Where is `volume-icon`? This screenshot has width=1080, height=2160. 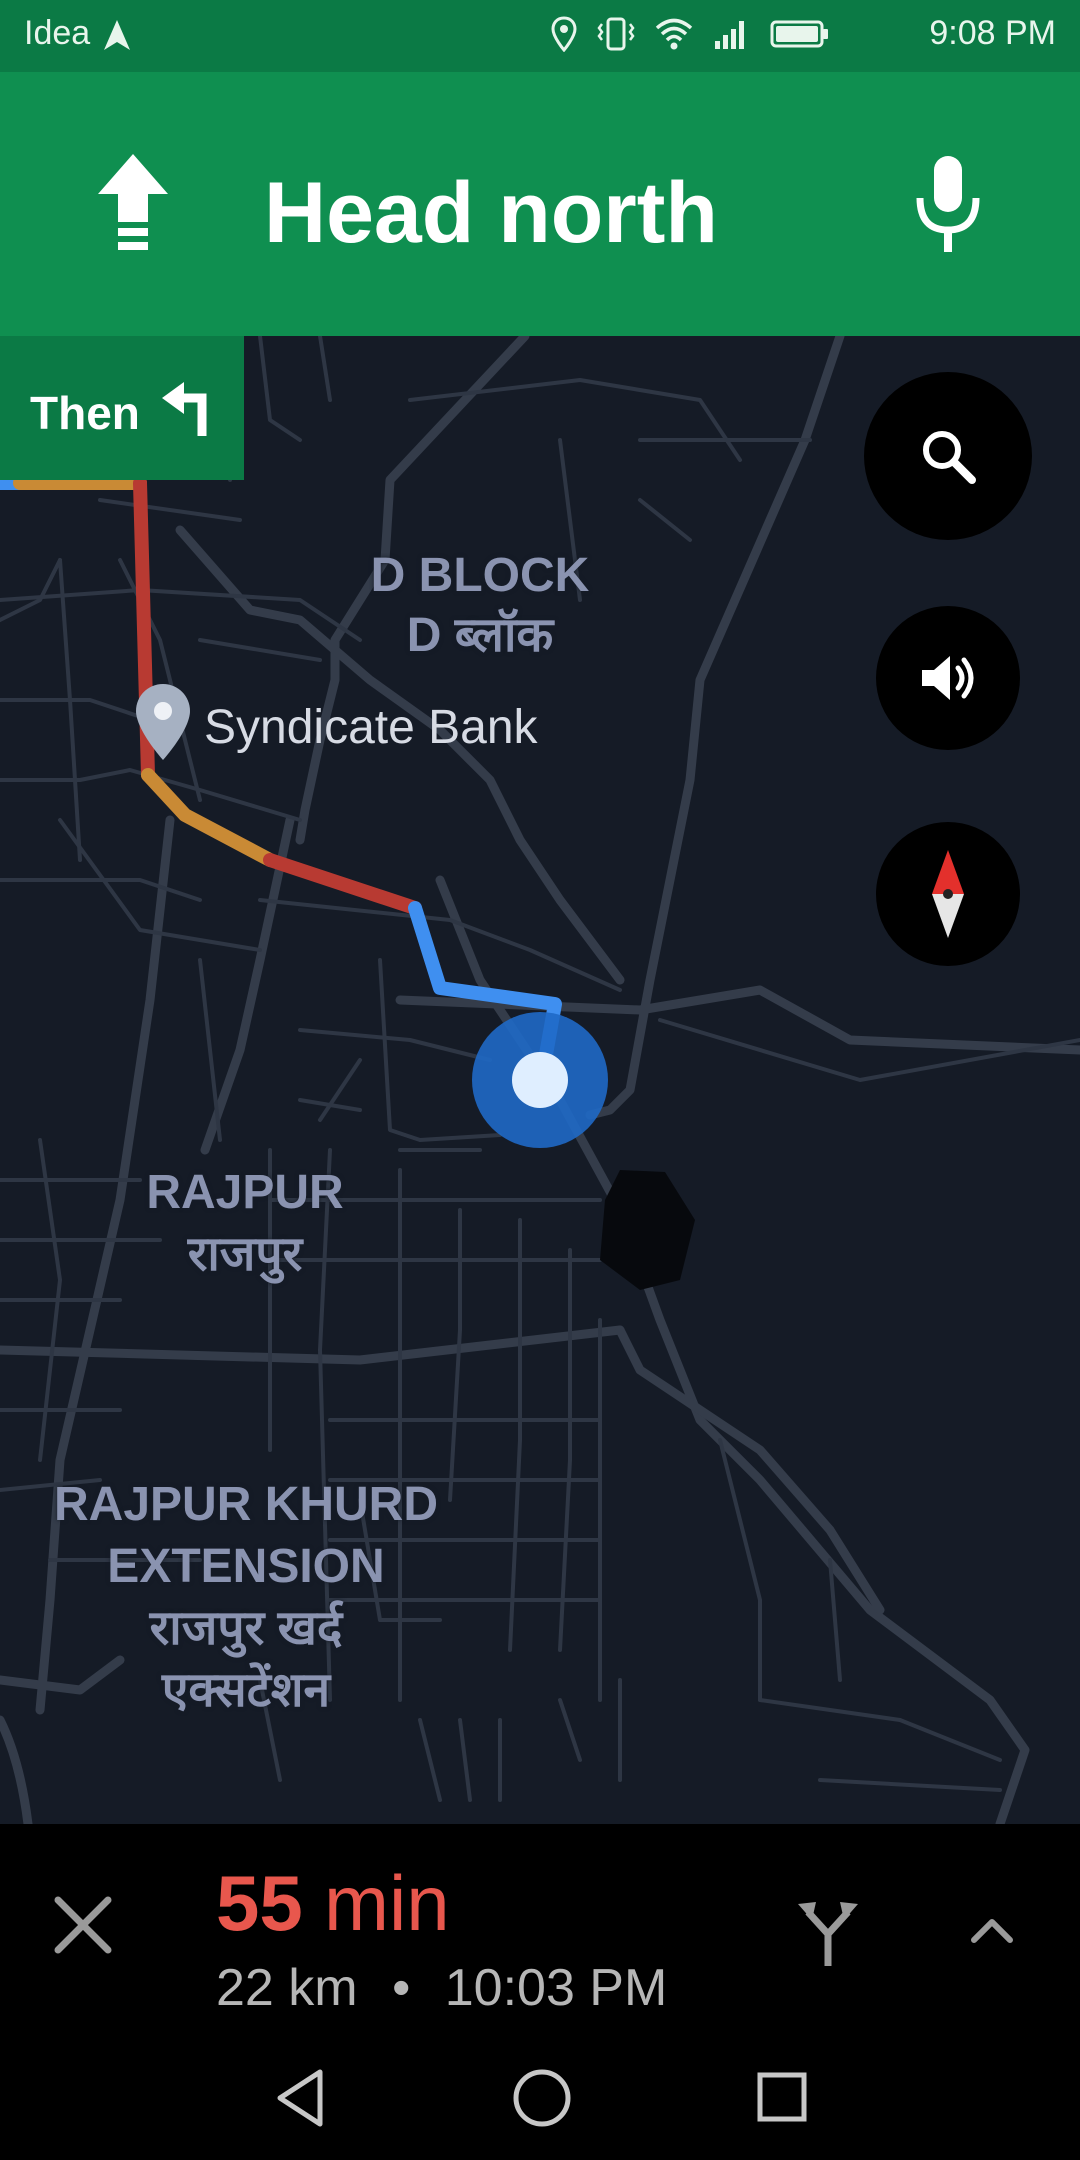
volume-icon is located at coordinates (948, 678).